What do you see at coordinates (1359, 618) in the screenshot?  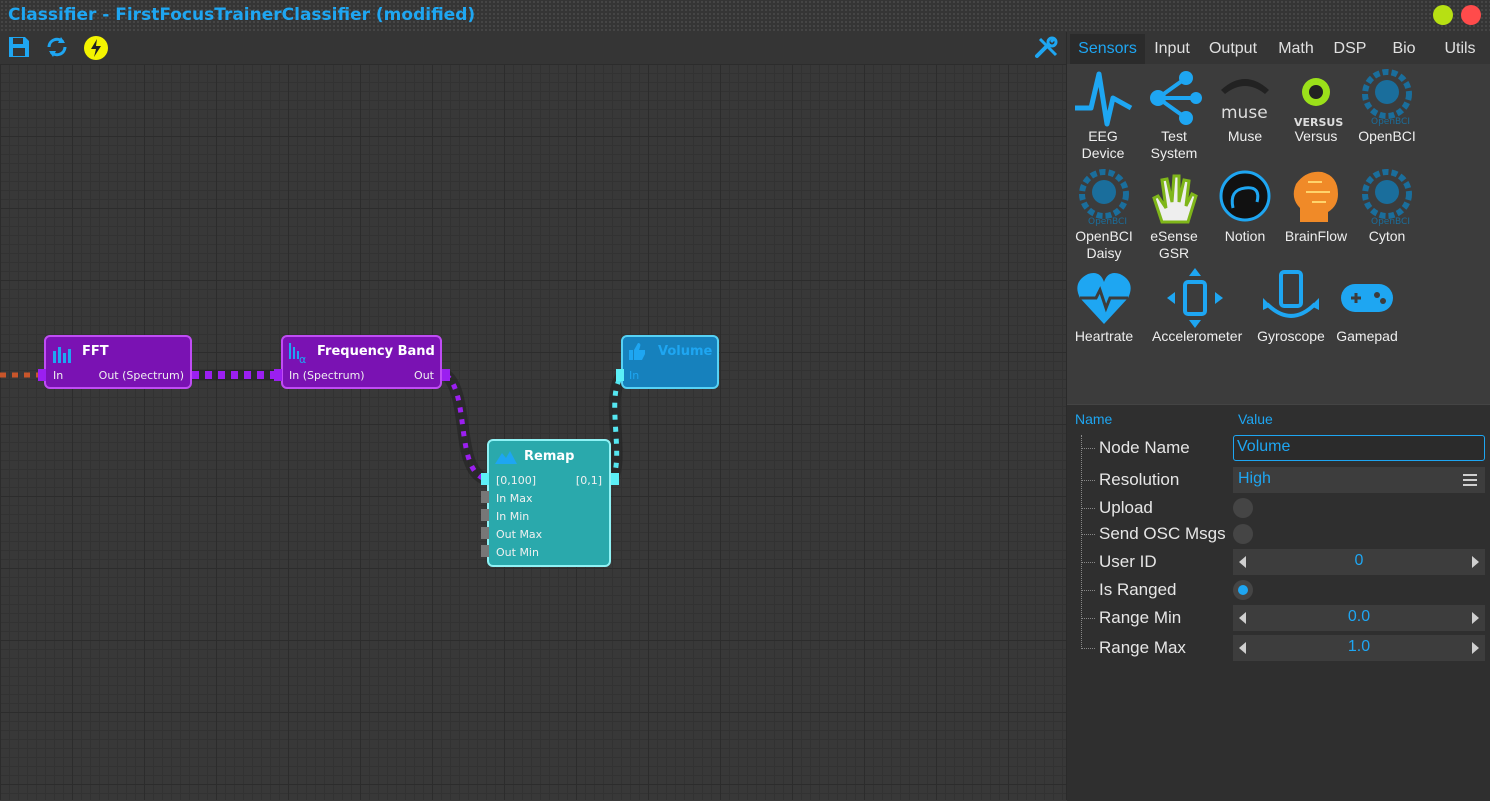 I see `range-min-spinner: 0.0` at bounding box center [1359, 618].